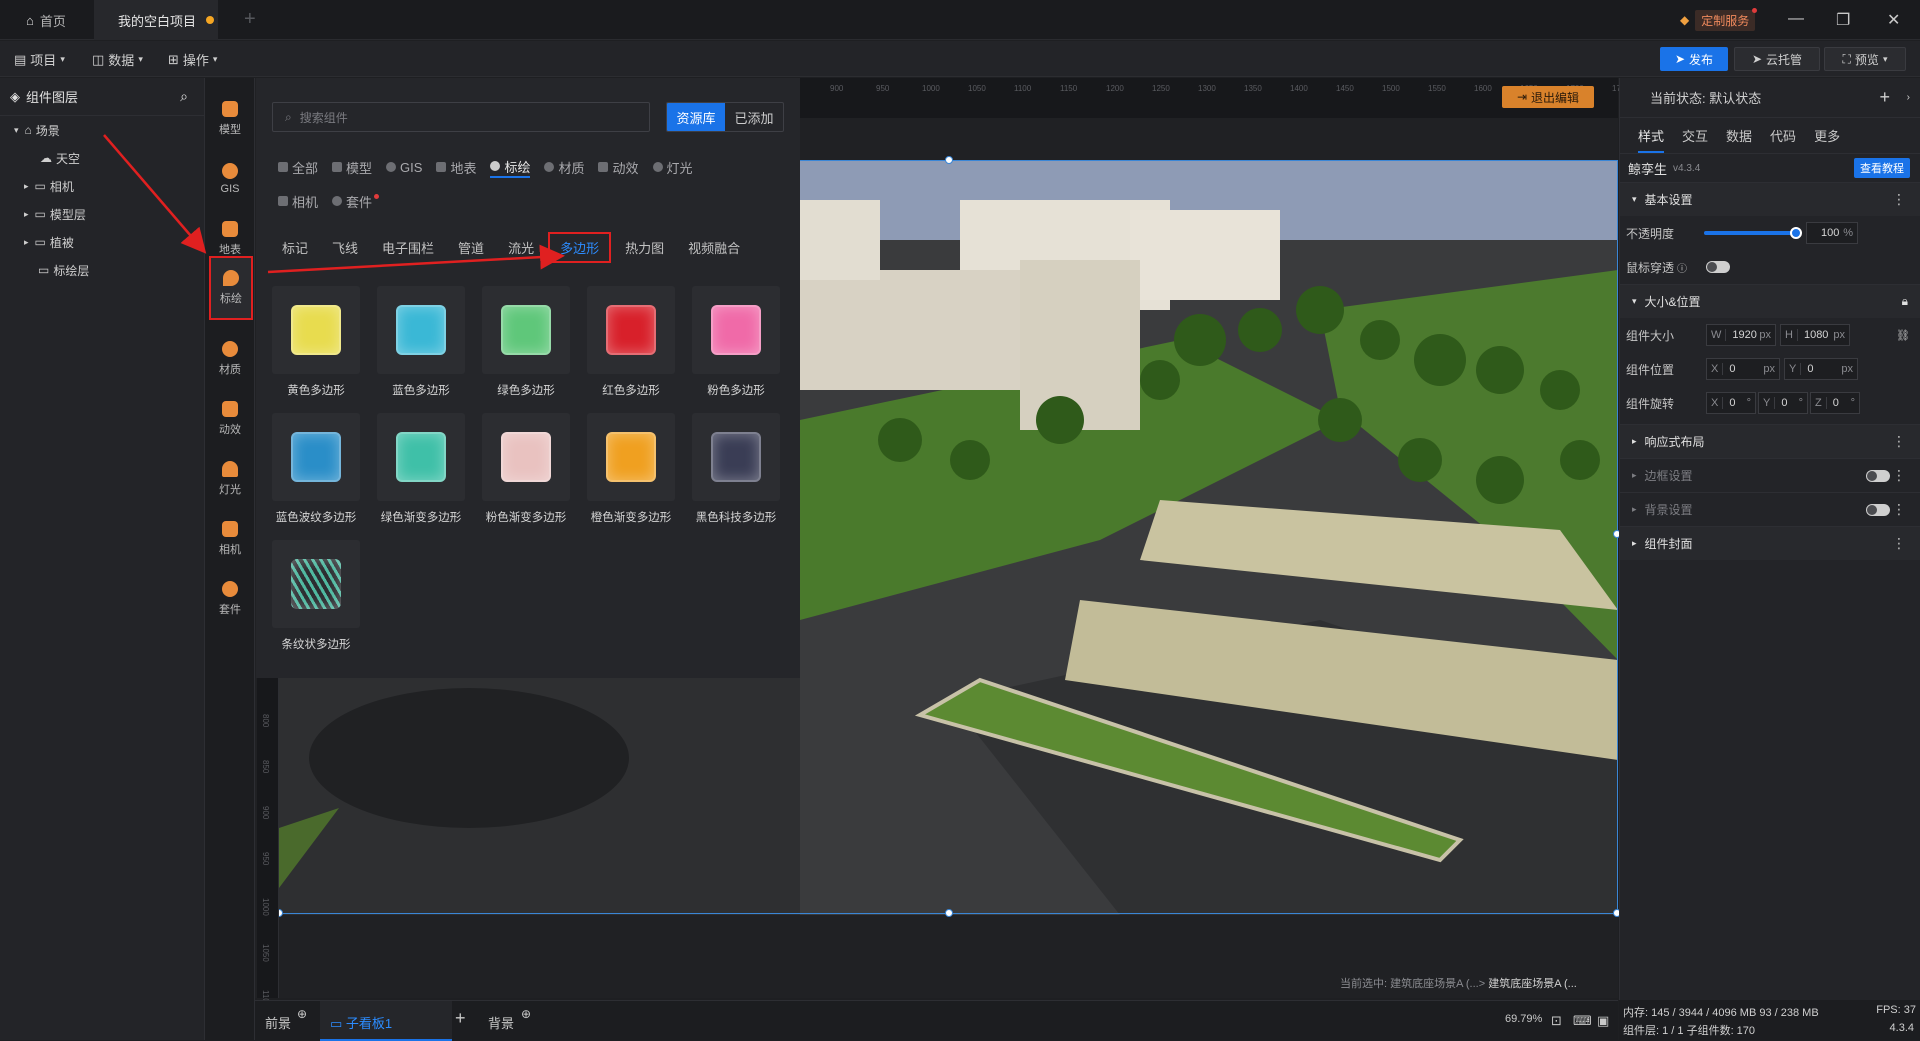 The image size is (1920, 1041). What do you see at coordinates (230, 599) in the screenshot?
I see `category-kit: 套件` at bounding box center [230, 599].